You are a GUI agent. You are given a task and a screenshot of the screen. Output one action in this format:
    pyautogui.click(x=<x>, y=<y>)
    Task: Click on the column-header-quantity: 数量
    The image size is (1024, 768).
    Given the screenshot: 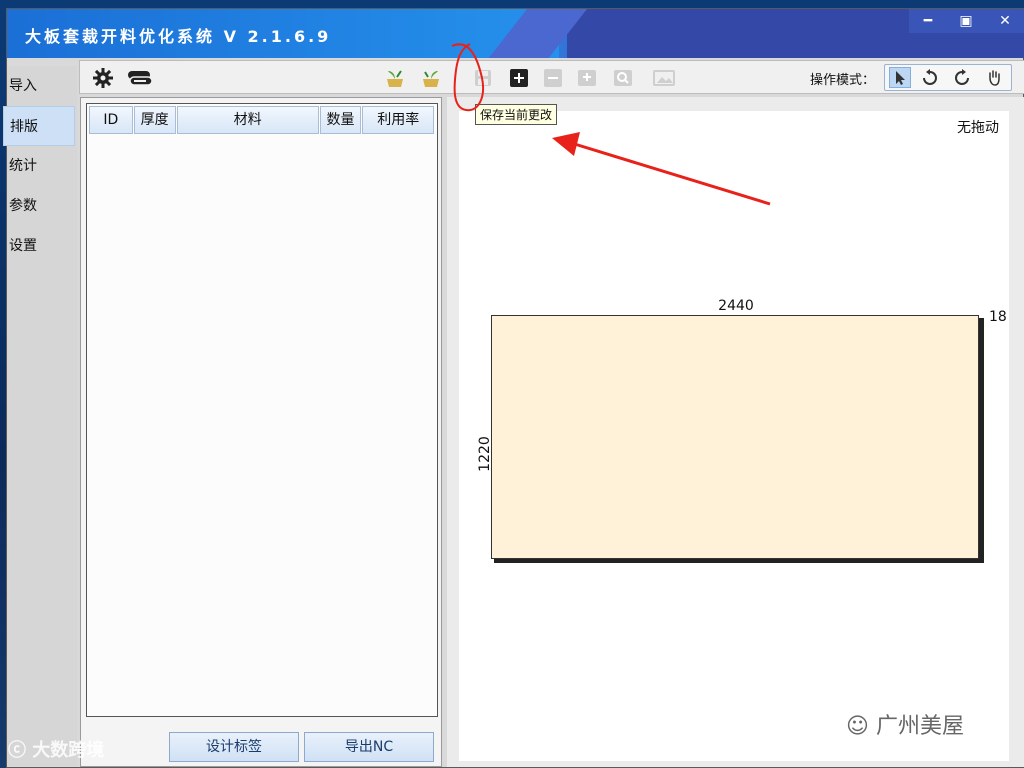 What is the action you would take?
    pyautogui.click(x=340, y=120)
    